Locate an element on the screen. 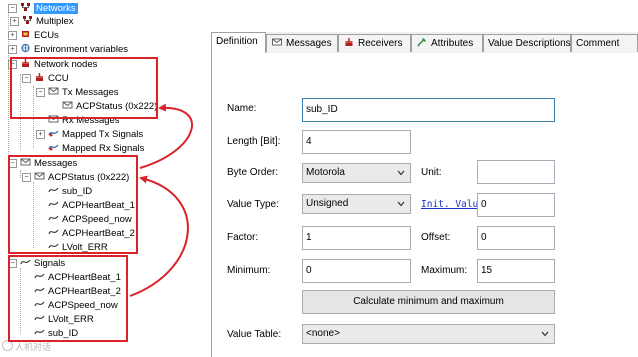 Image resolution: width=638 pixels, height=357 pixels. length-field: 4 is located at coordinates (356, 142).